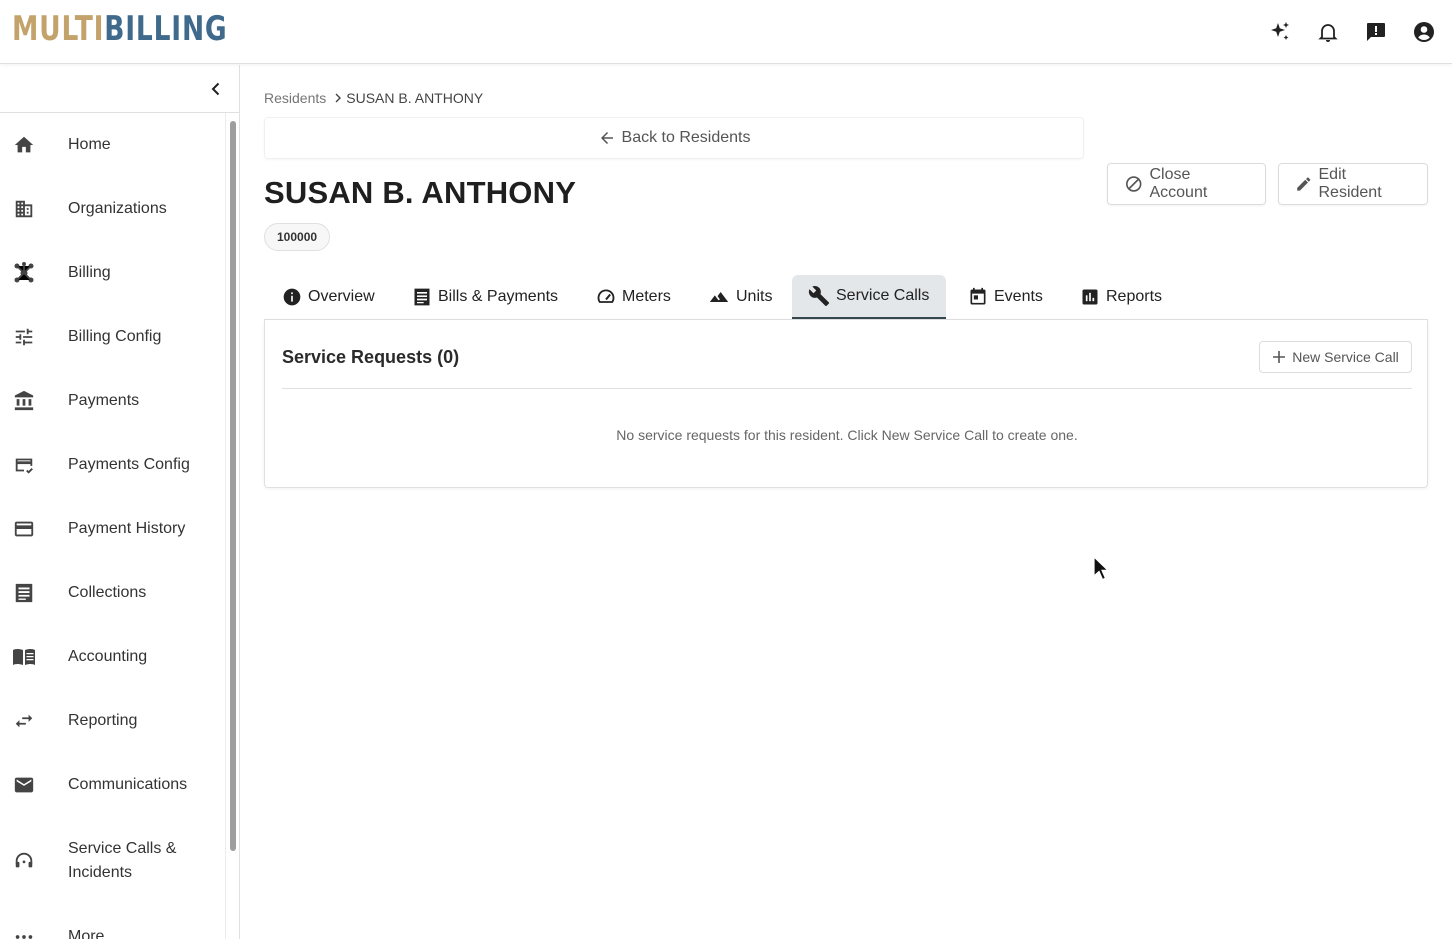 This screenshot has height=939, width=1452. I want to click on sidebar-item-billing-config: Billing Config, so click(112, 337).